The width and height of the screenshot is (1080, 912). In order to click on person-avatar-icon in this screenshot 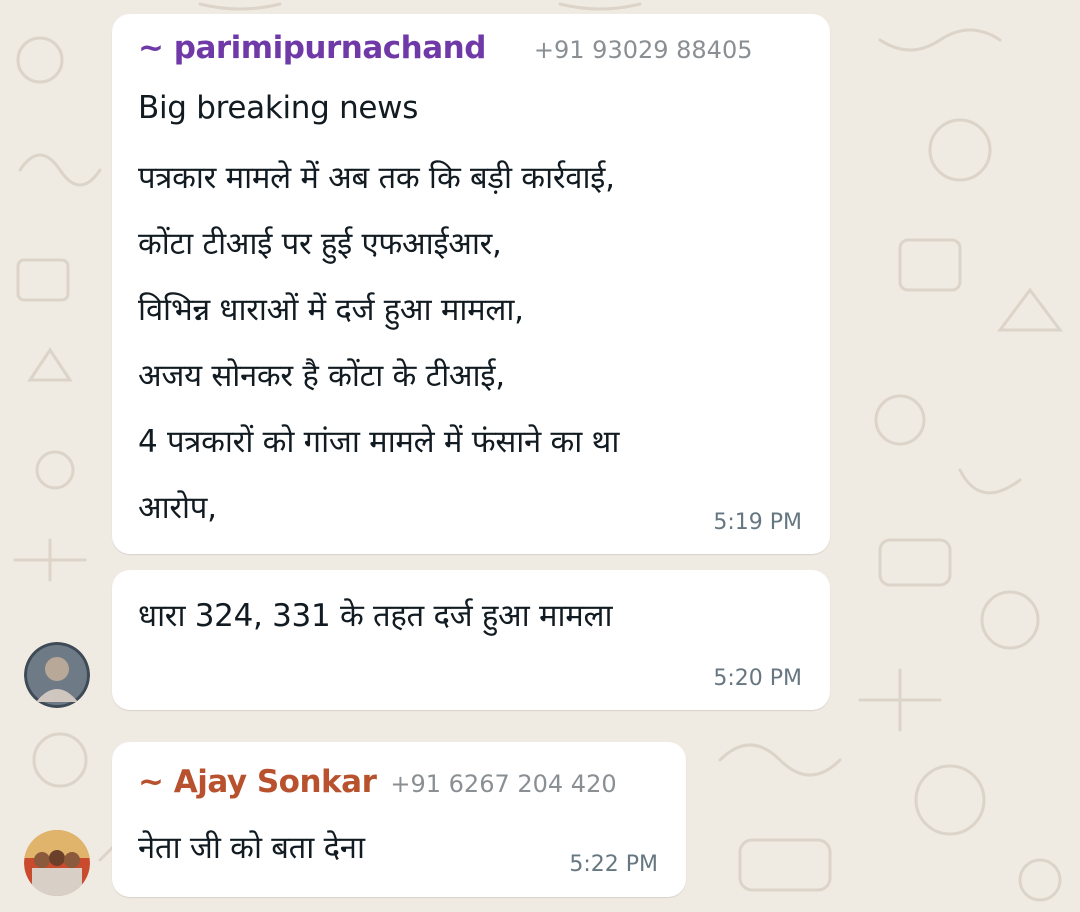, I will do `click(57, 675)`.